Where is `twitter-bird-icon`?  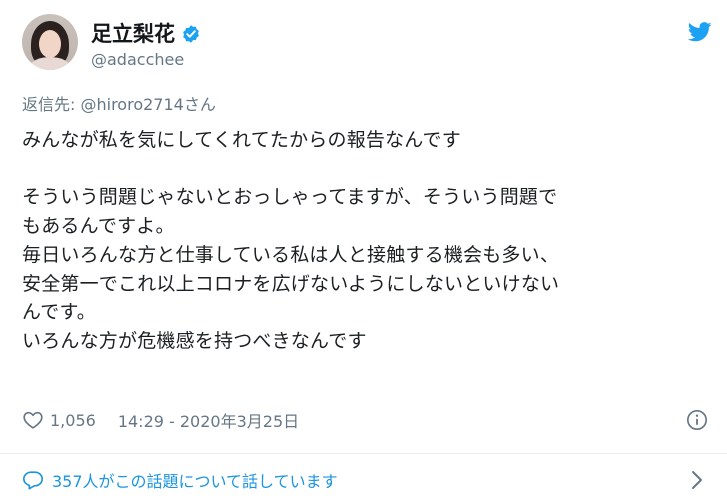
twitter-bird-icon is located at coordinates (700, 32).